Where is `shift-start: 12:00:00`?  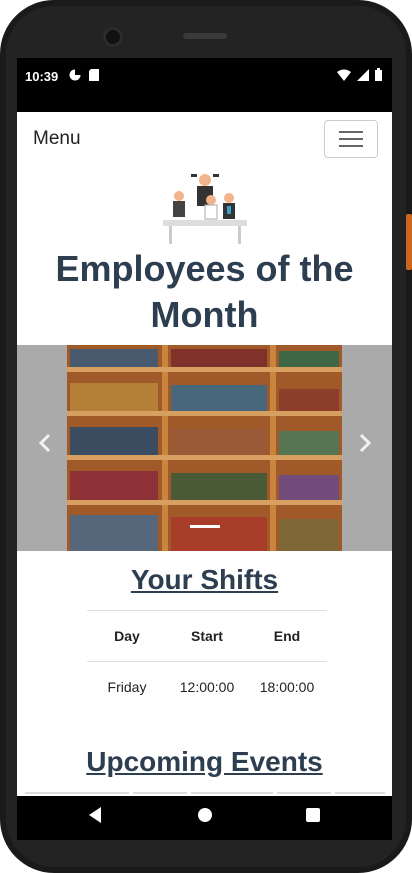 shift-start: 12:00:00 is located at coordinates (207, 686).